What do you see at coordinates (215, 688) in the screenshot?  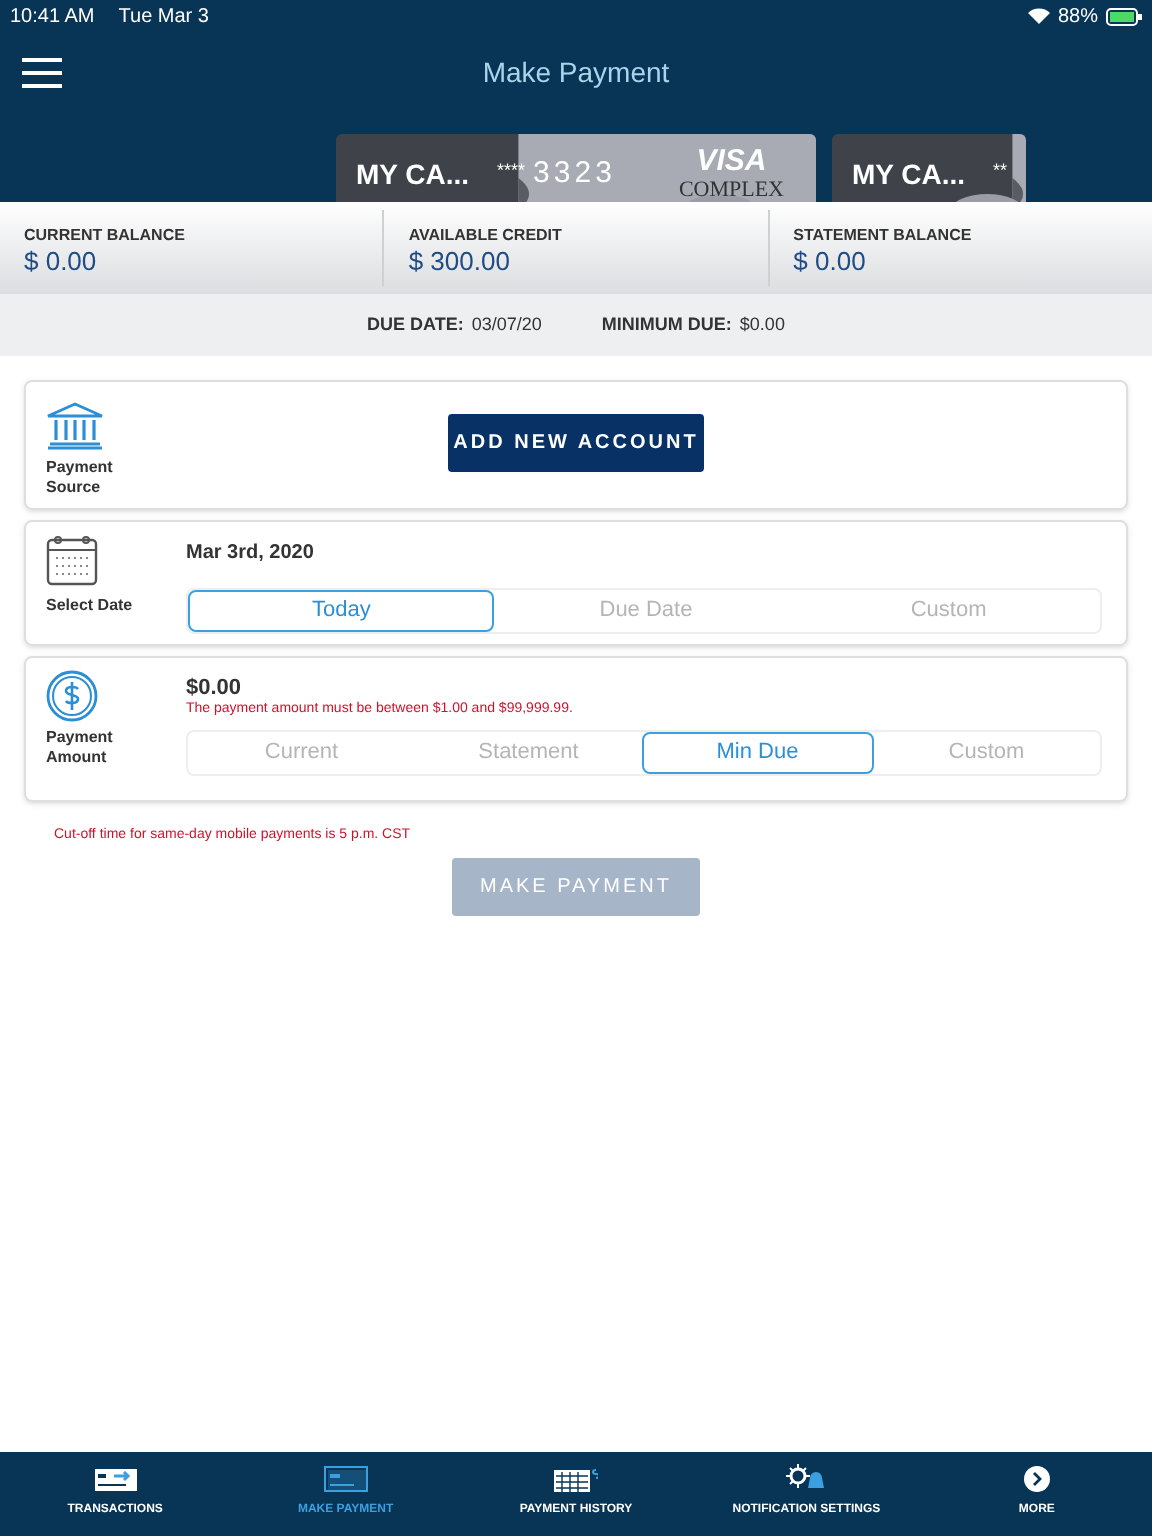 I see `payment-amount: $0.00` at bounding box center [215, 688].